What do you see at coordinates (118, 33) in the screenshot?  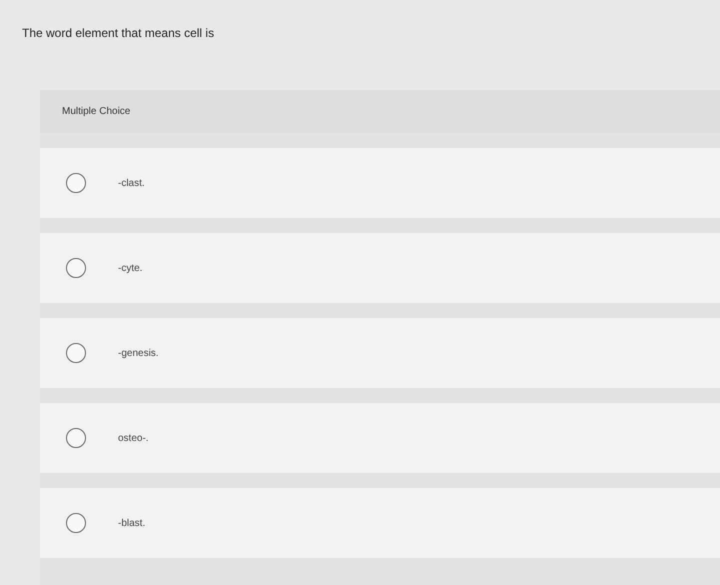 I see `question-text: The word element that means cell is` at bounding box center [118, 33].